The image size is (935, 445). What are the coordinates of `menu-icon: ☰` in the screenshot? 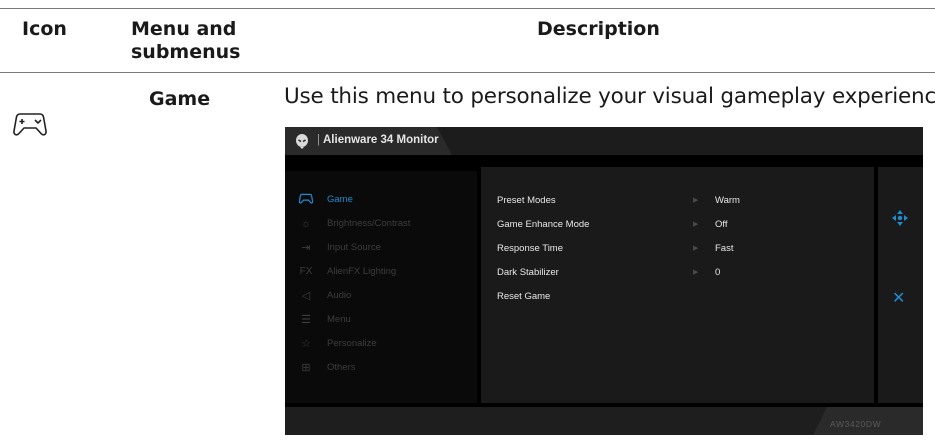 It's located at (306, 320).